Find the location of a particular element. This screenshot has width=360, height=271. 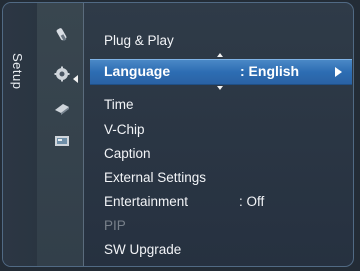

language-value: : English is located at coordinates (270, 71).